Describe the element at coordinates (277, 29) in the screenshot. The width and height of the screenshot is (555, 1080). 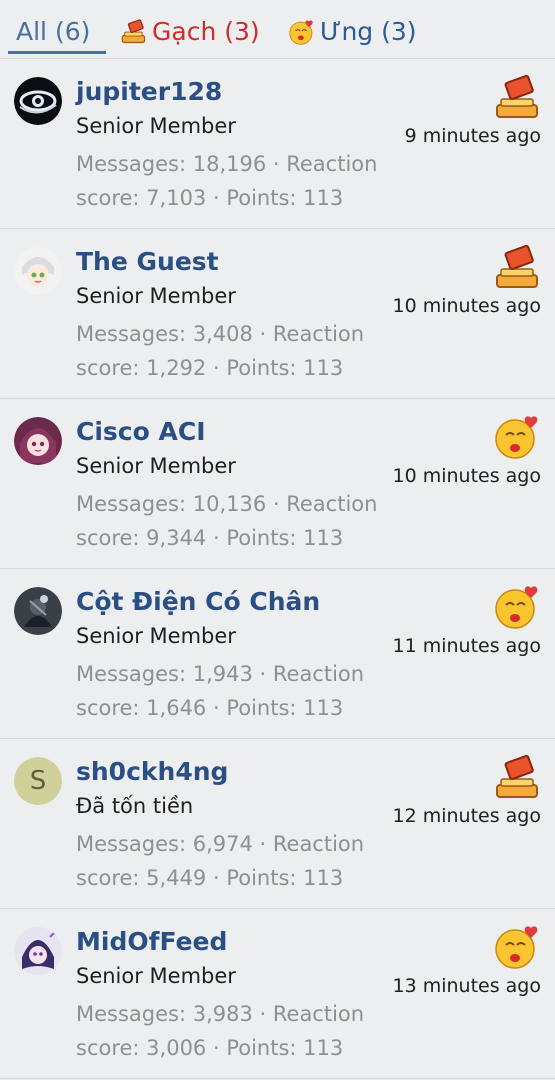
I see `reaction-tabs: All (6) Gạch (3) Ưng (3)` at that location.